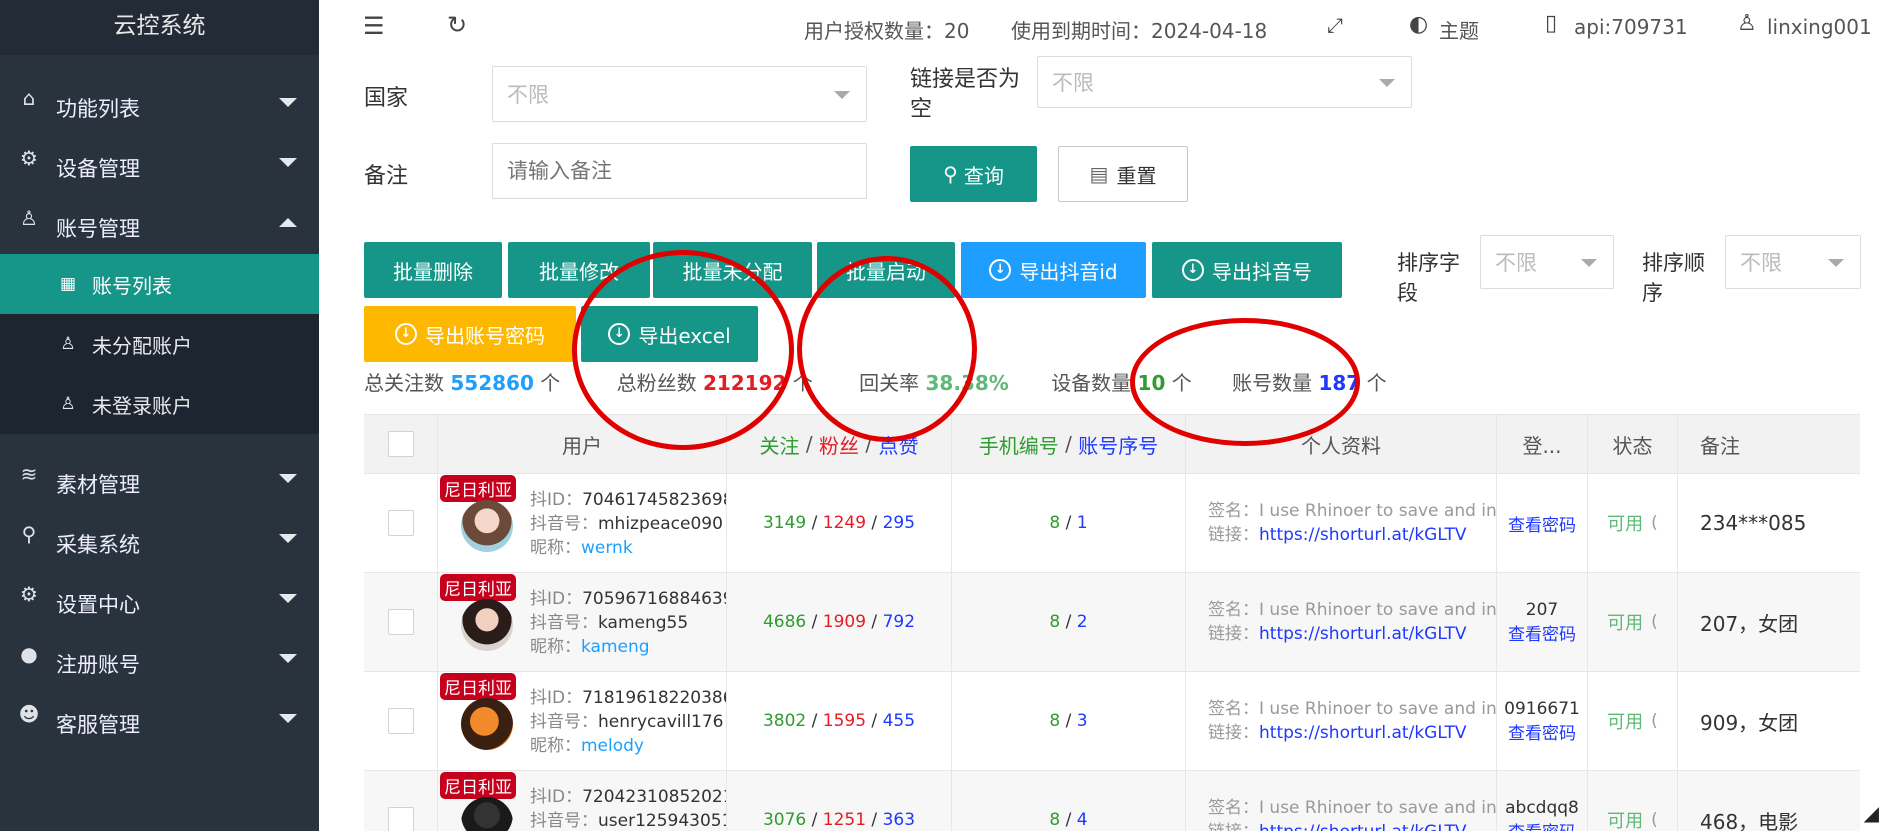 The height and width of the screenshot is (831, 1881). I want to click on theme-button: 主题, so click(1459, 29).